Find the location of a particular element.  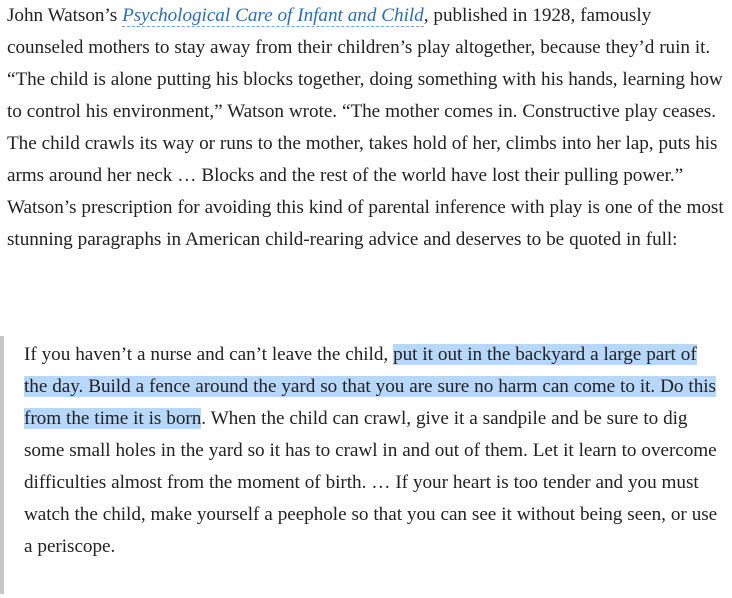

book-title-link: Psychological Care of Infant and Child is located at coordinates (273, 16).